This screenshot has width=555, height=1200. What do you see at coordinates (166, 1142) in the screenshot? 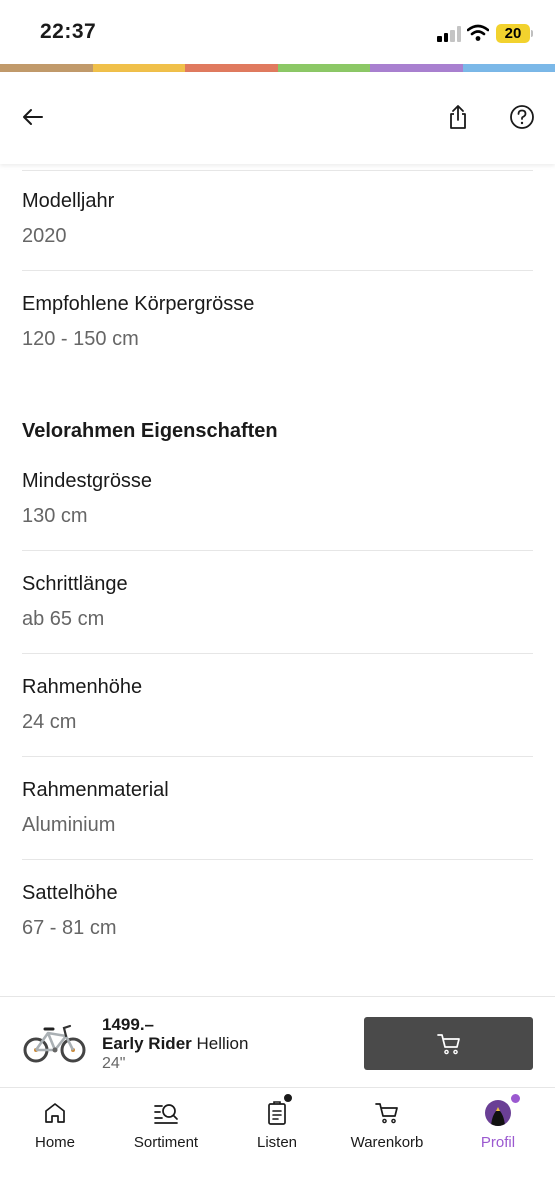
I see `tab-label: Sortiment` at bounding box center [166, 1142].